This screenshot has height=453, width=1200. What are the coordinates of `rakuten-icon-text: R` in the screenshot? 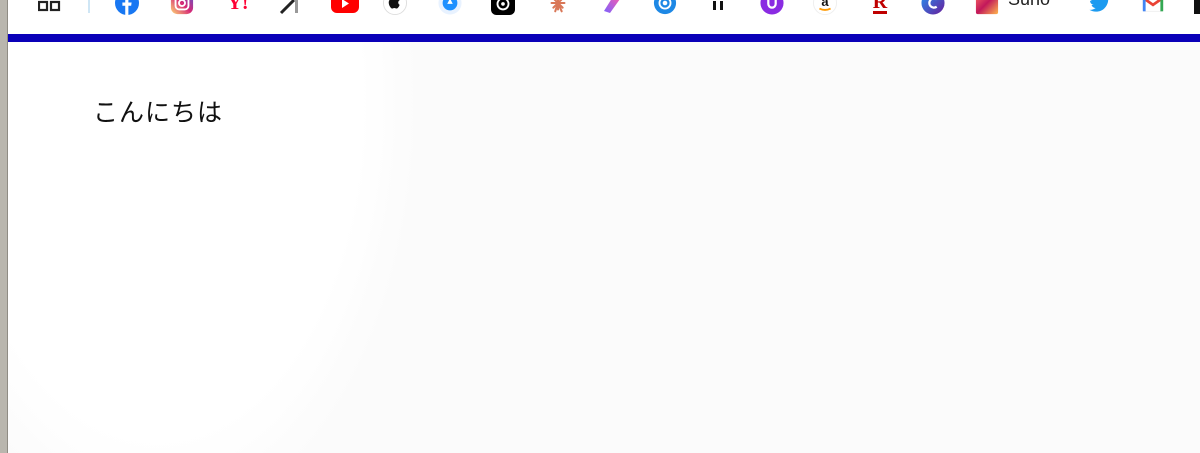 It's located at (880, 7).